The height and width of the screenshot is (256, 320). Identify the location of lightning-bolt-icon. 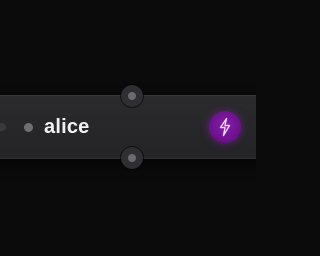
(225, 127).